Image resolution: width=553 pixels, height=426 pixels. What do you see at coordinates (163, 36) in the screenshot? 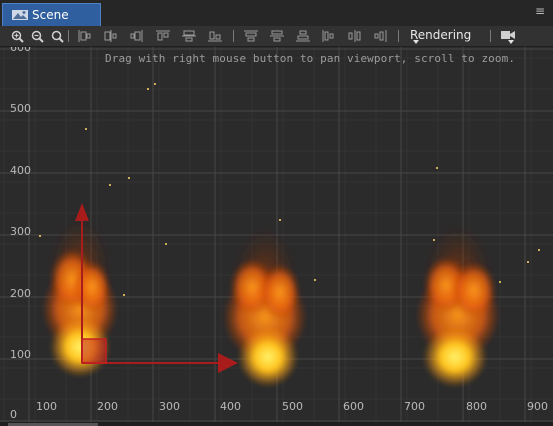
I see `align-top-icon` at bounding box center [163, 36].